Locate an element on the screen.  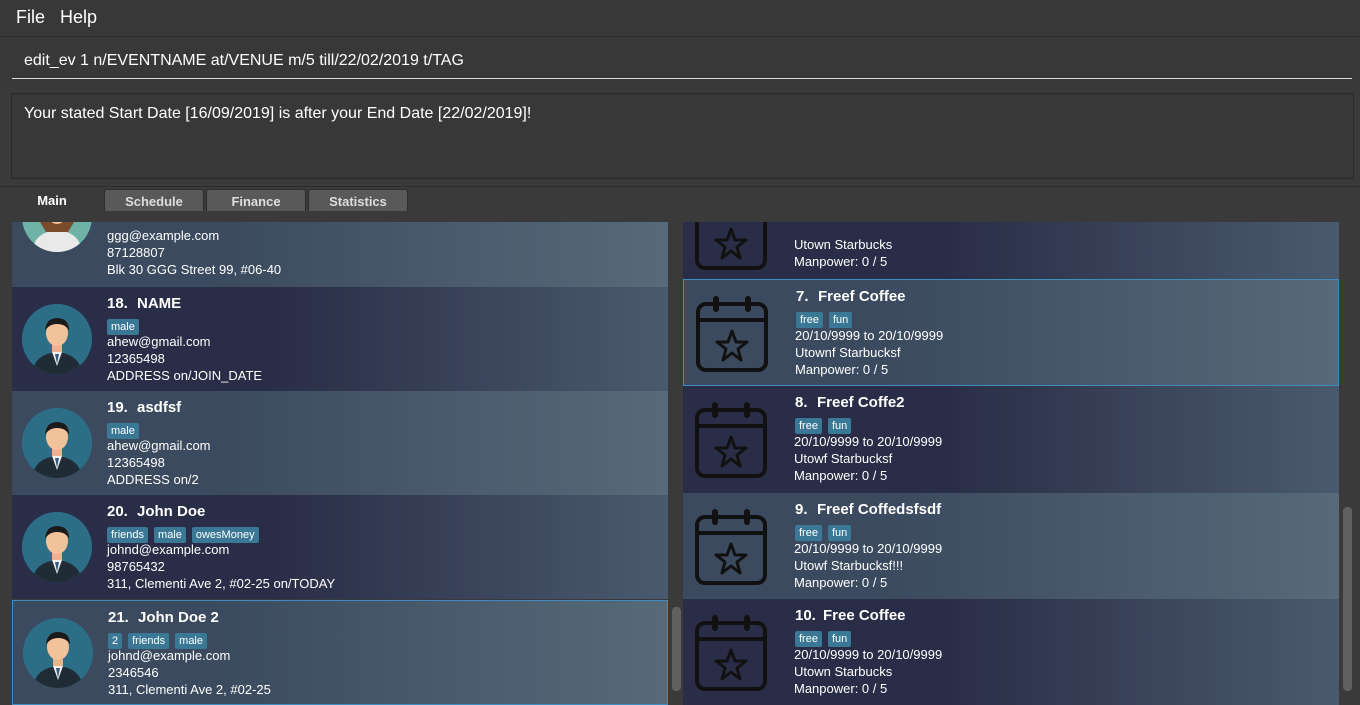
command-input is located at coordinates (682, 61).